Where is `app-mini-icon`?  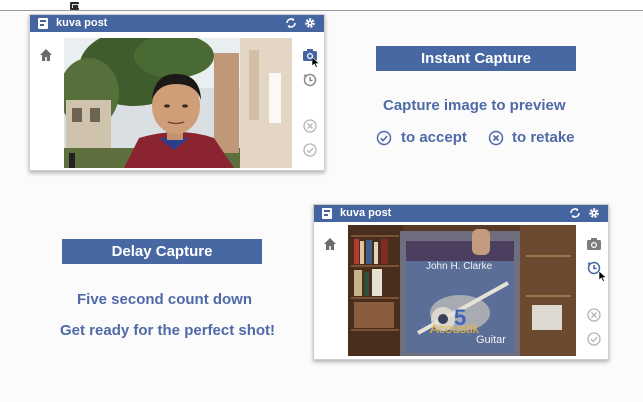 app-mini-icon is located at coordinates (74, 6).